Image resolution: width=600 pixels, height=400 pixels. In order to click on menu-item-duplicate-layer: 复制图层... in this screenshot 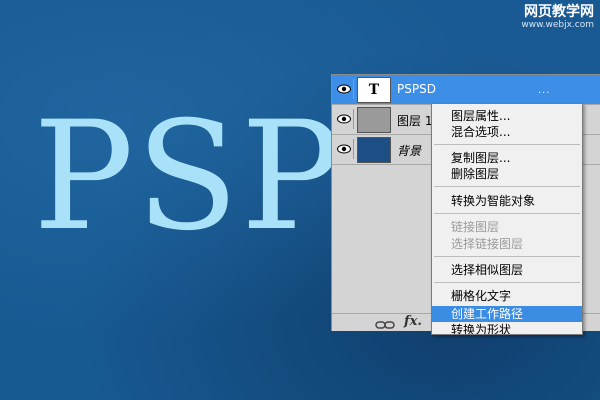, I will do `click(507, 158)`.